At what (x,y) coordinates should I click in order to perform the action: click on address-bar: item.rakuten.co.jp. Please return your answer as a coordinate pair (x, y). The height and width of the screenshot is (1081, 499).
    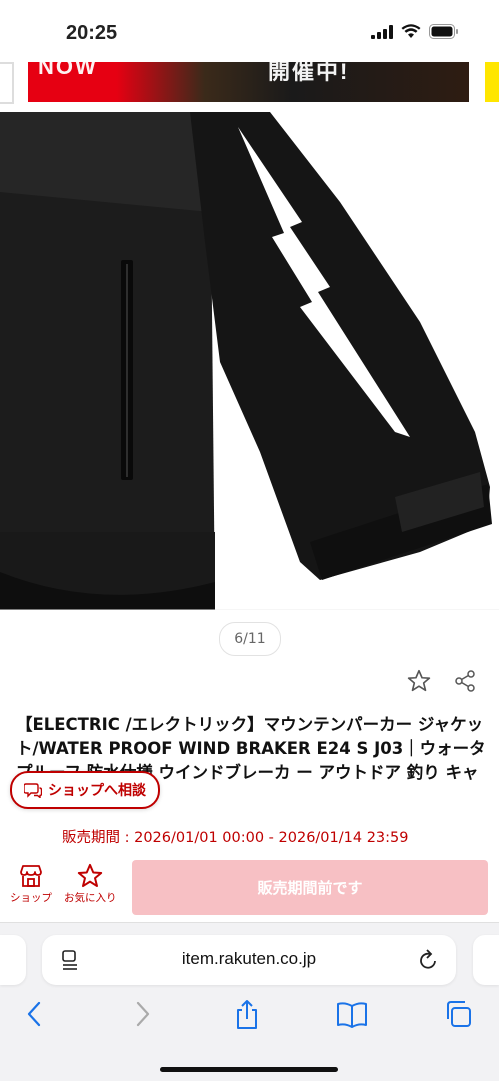
    Looking at the image, I should click on (249, 960).